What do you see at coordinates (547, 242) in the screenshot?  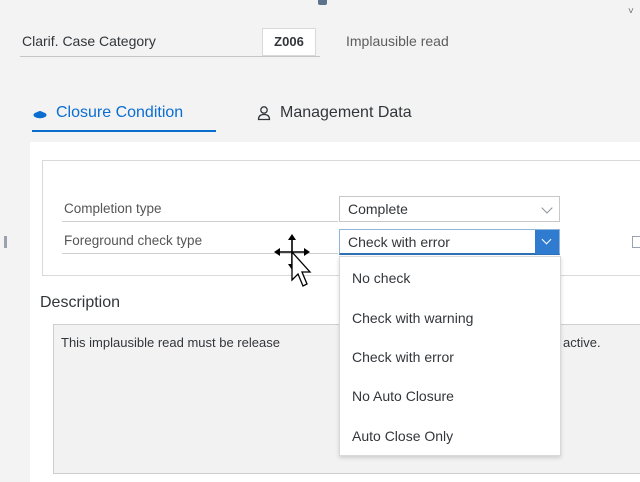 I see `dropdown-toggle-button` at bounding box center [547, 242].